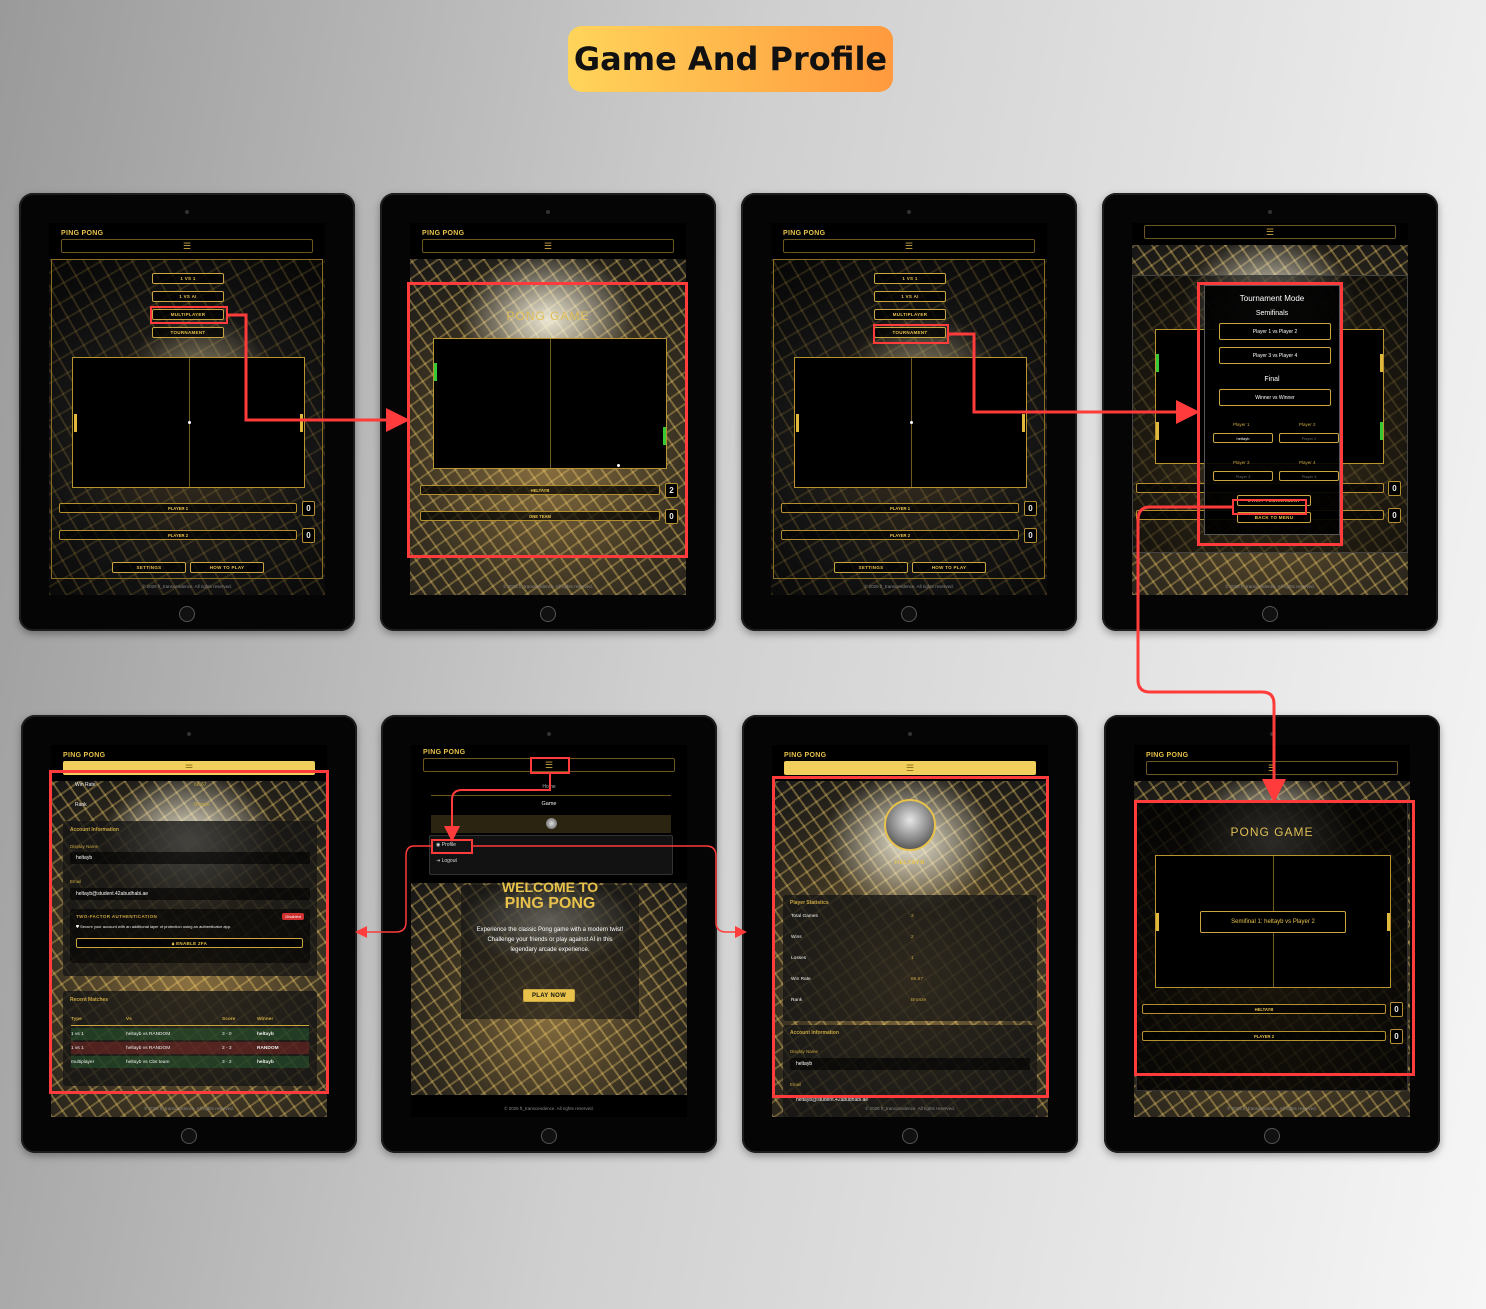  What do you see at coordinates (549, 995) in the screenshot?
I see `play-now-button: PLAY NOW` at bounding box center [549, 995].